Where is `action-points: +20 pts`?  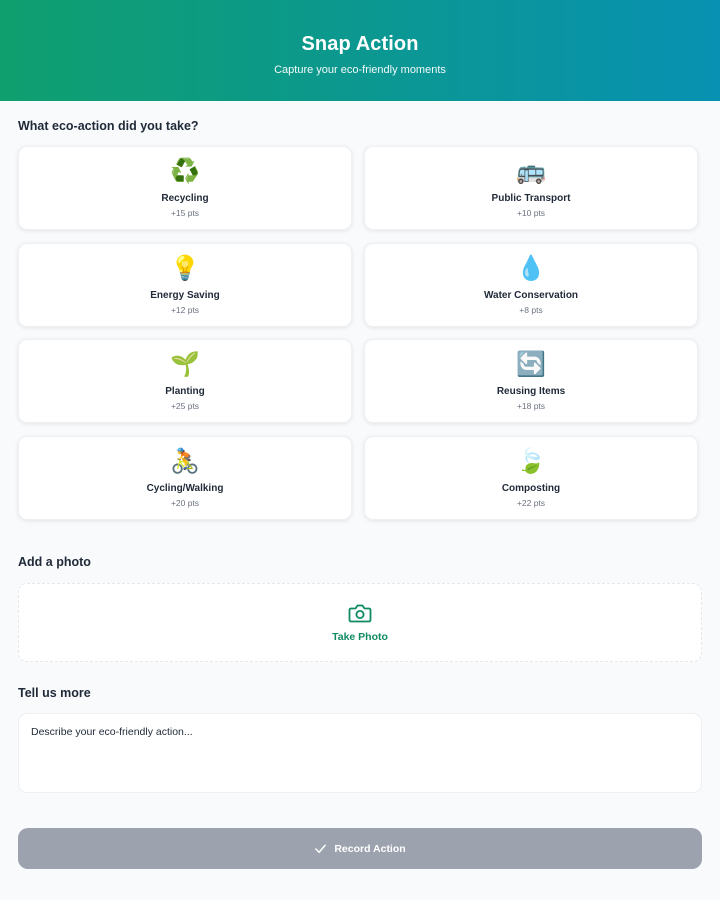
action-points: +20 pts is located at coordinates (185, 502).